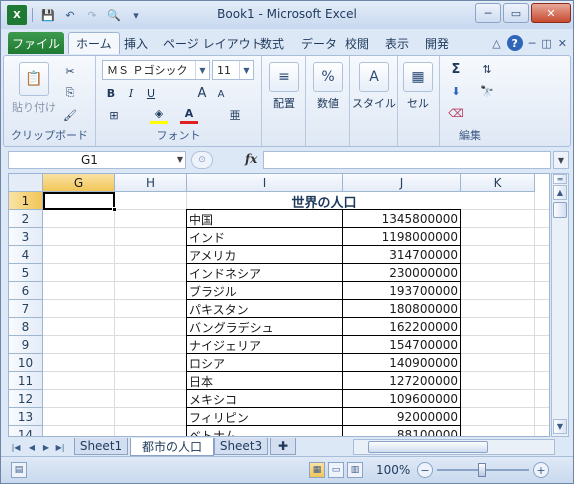 The image size is (574, 484). I want to click on font-color-button: A, so click(189, 115).